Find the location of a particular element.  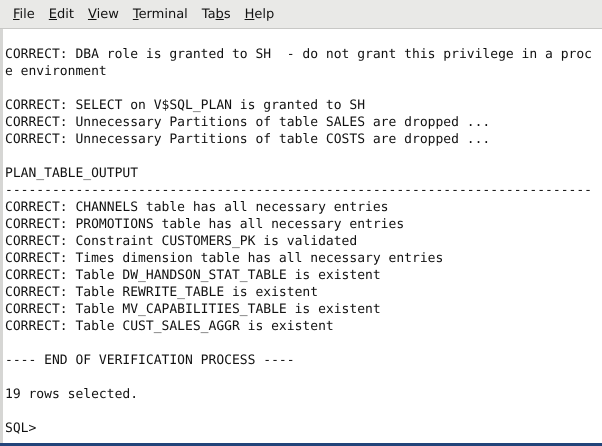

menu-item: Tabs is located at coordinates (216, 14).